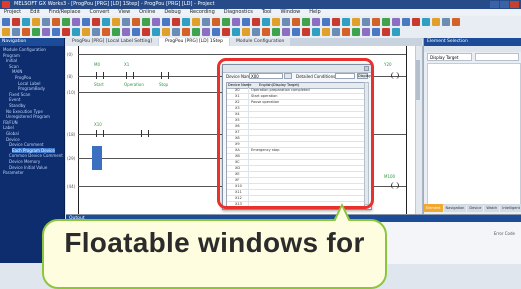  Describe the element at coordinates (10, 122) in the screenshot. I see `navigation-item: FB/FUN` at that location.